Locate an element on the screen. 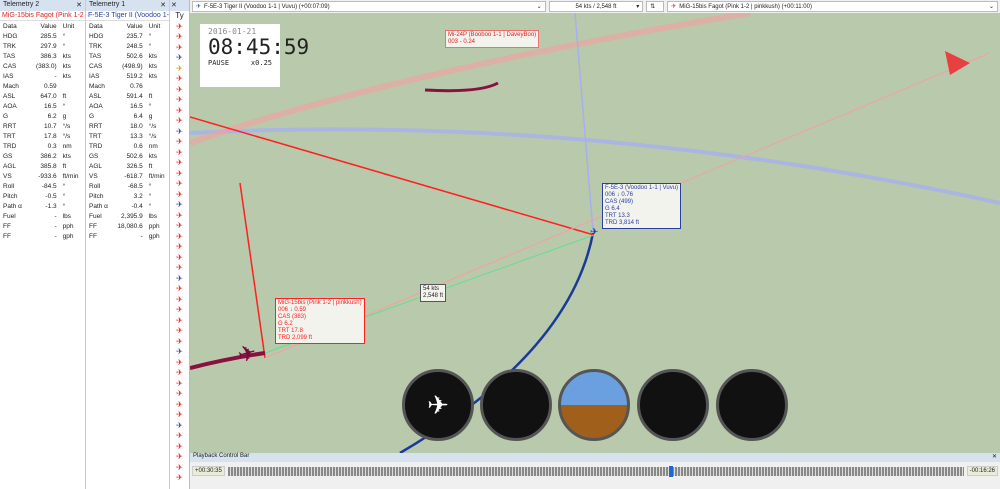 The width and height of the screenshot is (1000, 489). pin-icon: ✕ is located at coordinates (174, 5).